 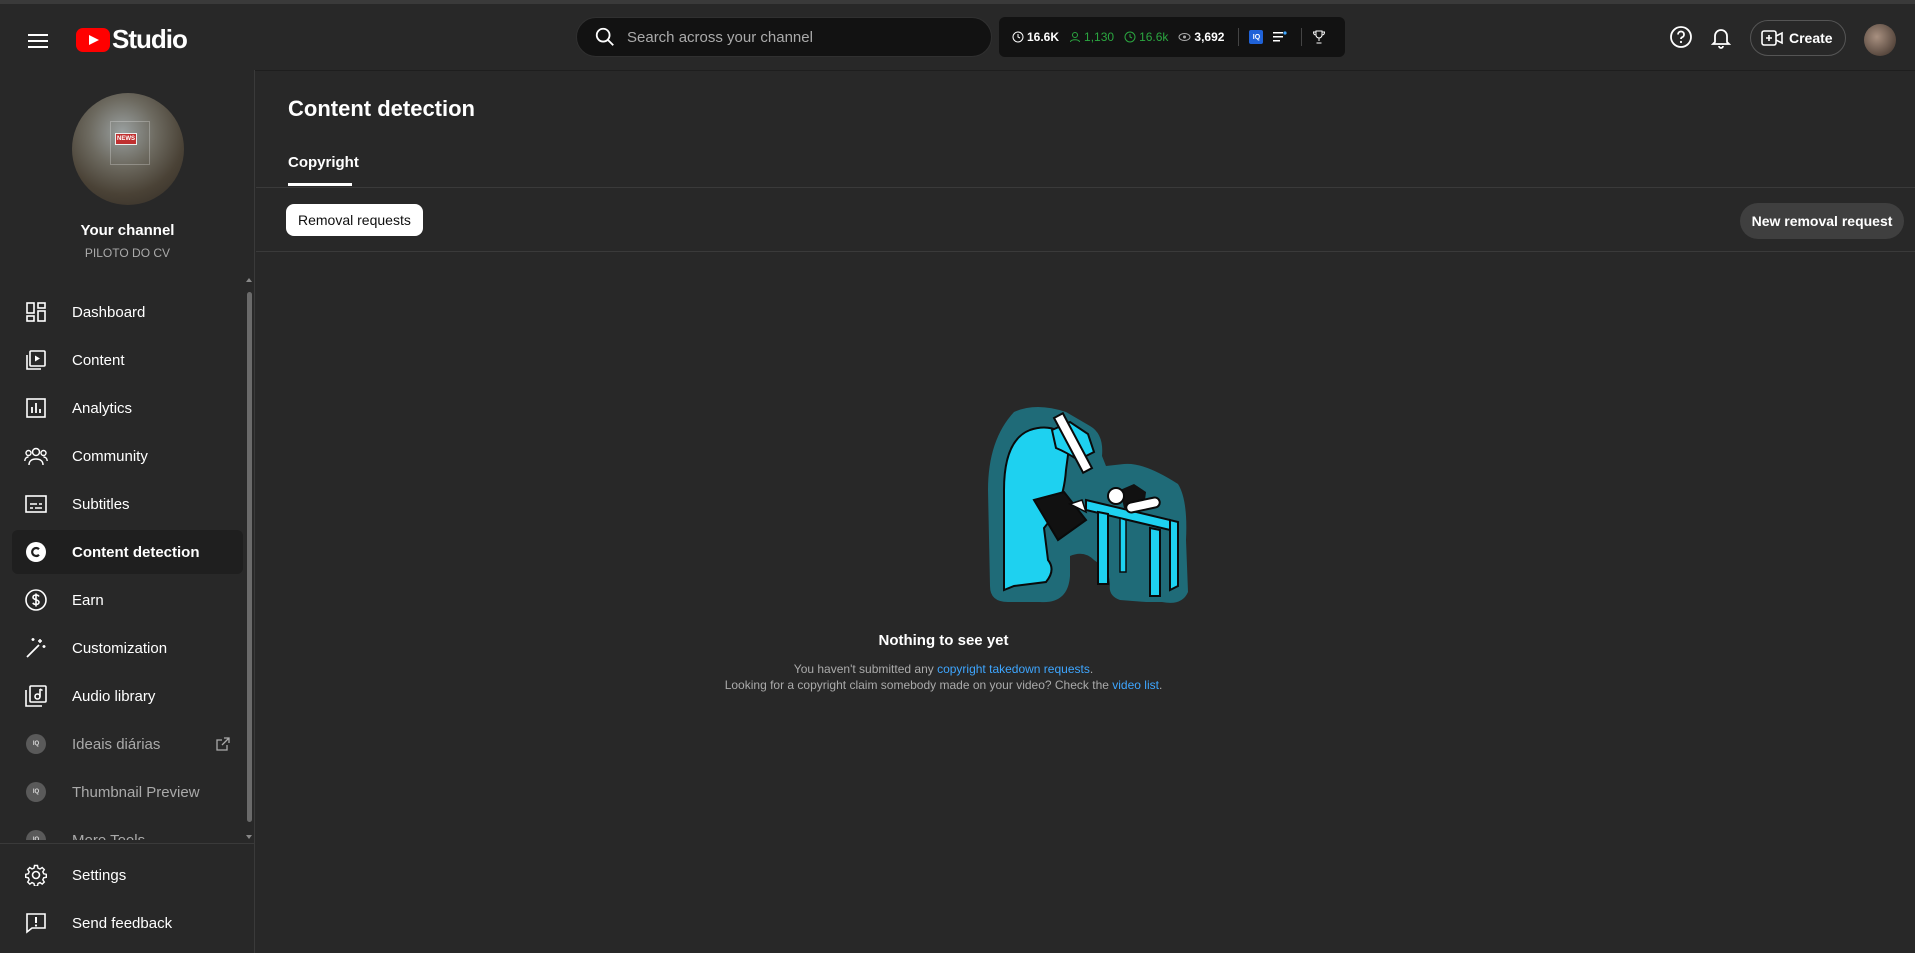 What do you see at coordinates (1135, 685) in the screenshot?
I see `video-list-link: video list` at bounding box center [1135, 685].